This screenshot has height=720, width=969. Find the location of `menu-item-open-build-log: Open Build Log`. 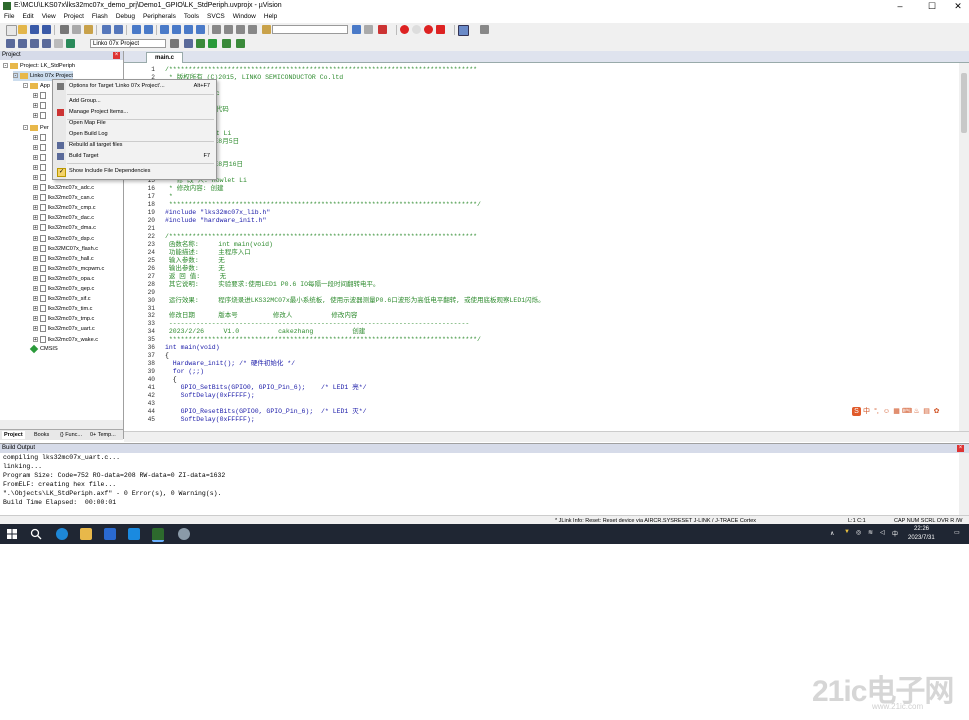

menu-item-open-build-log: Open Build Log is located at coordinates (134, 134).